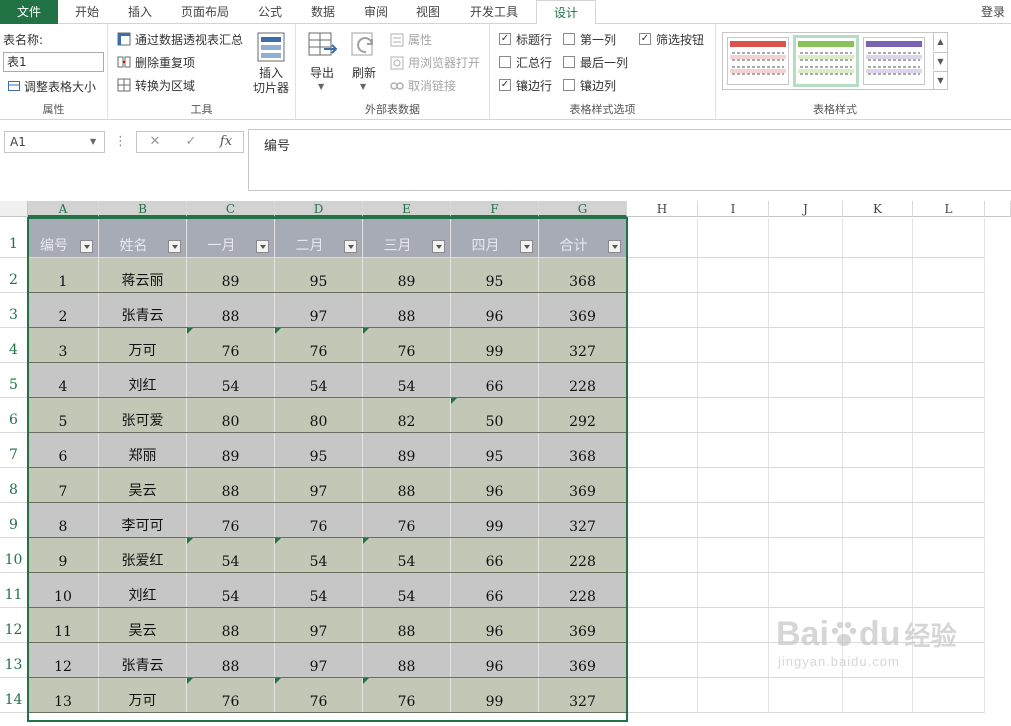 This screenshot has height=726, width=1011. I want to click on column-header-E: E, so click(407, 209).